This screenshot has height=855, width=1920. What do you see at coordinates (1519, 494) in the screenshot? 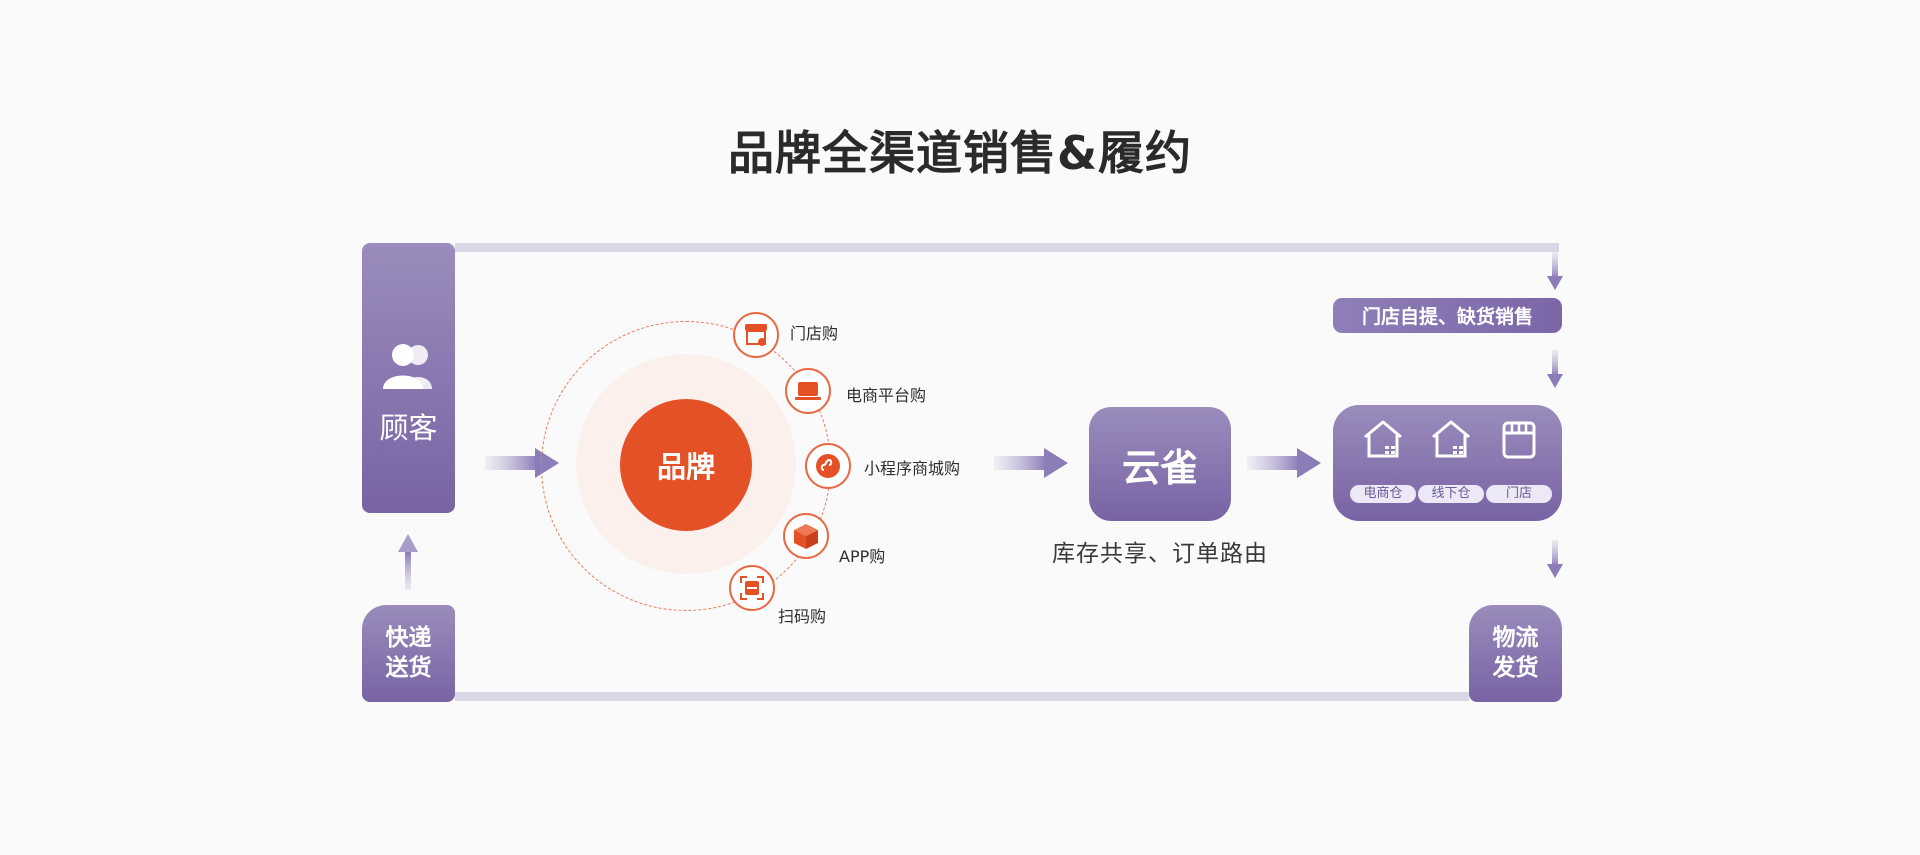
I see `warehouse-store-label: 门店` at bounding box center [1519, 494].